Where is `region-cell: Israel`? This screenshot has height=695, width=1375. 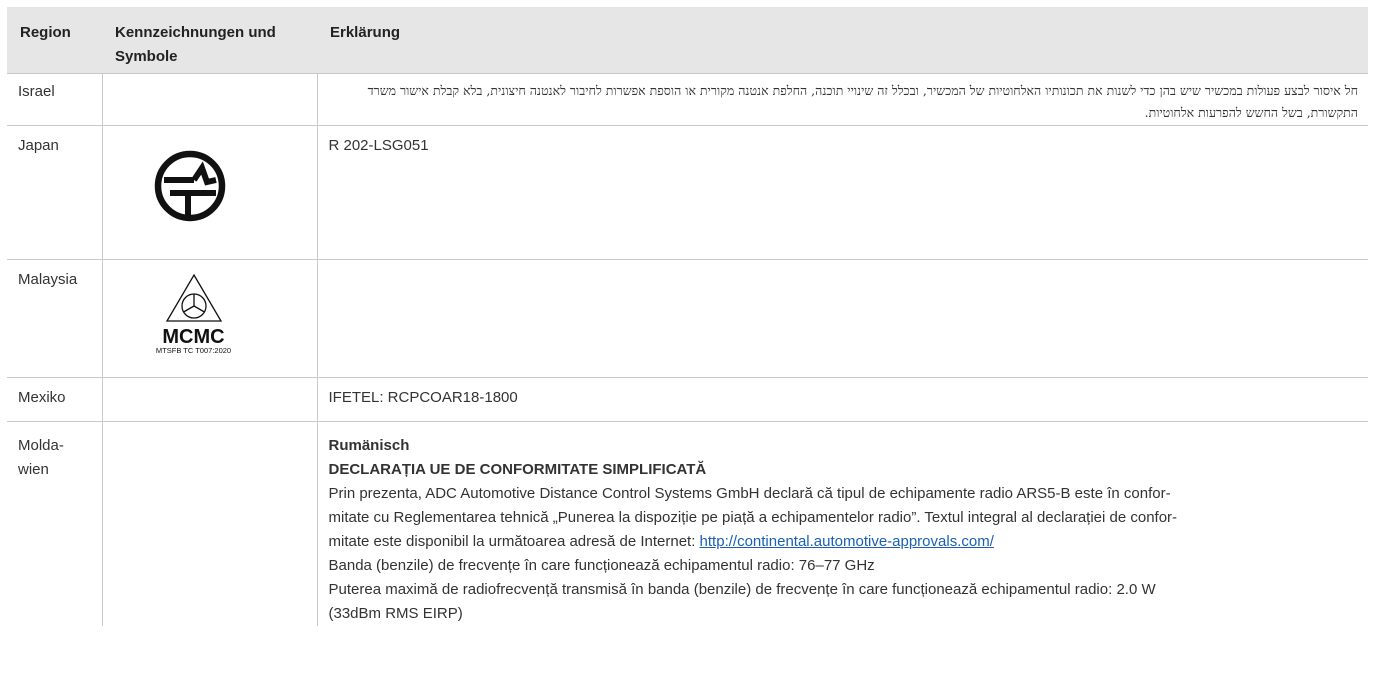 region-cell: Israel is located at coordinates (55, 98).